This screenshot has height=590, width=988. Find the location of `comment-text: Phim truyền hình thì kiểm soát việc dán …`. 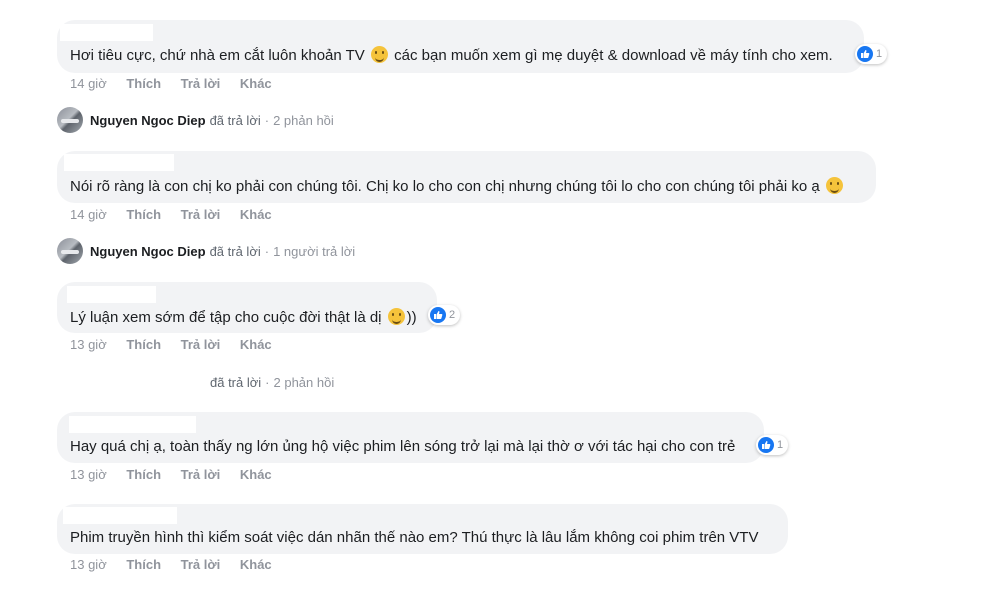

comment-text: Phim truyền hình thì kiểm soát việc dán … is located at coordinates (414, 537).